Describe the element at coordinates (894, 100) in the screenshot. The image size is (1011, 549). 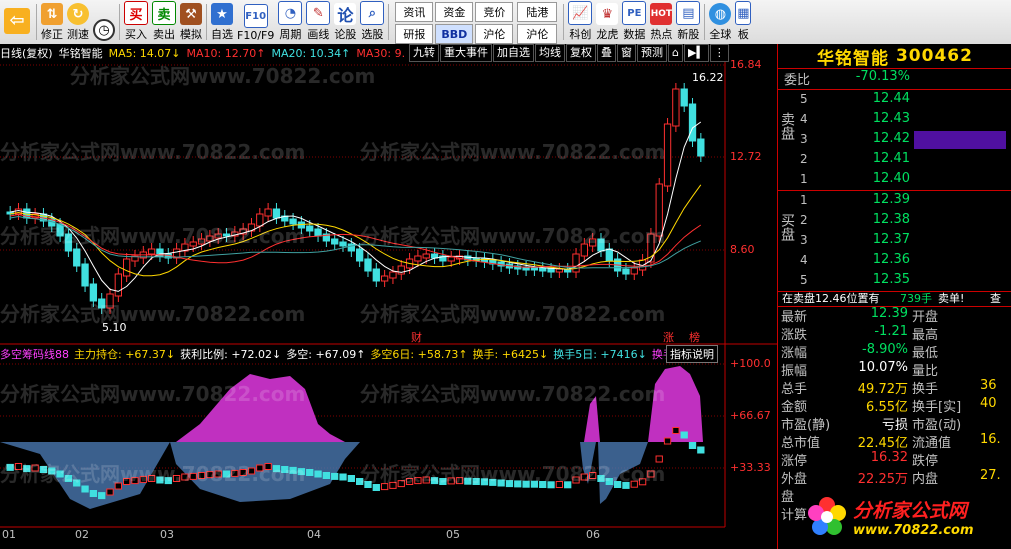
I see `sell-level-5: 5 12.44` at that location.